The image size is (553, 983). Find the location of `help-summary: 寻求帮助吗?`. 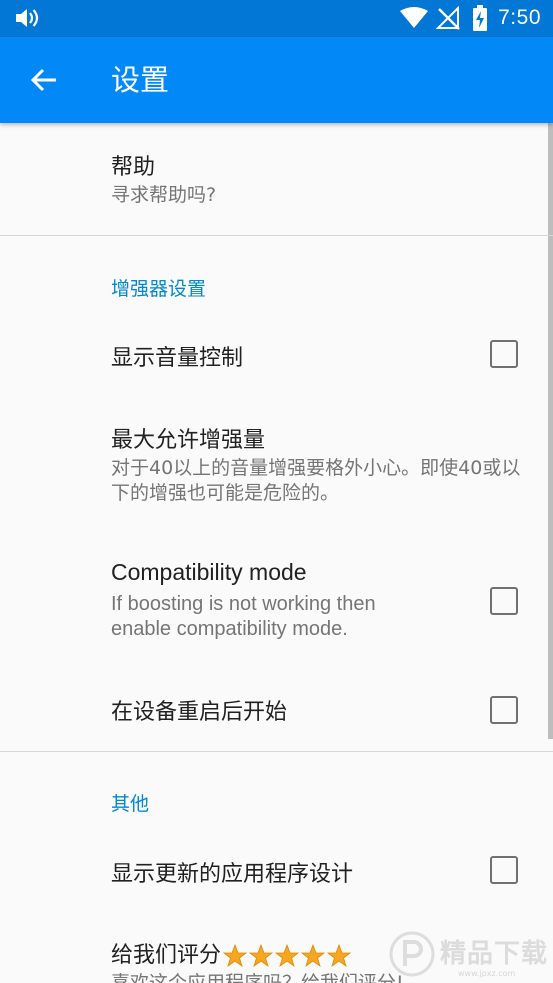

help-summary: 寻求帮助吗? is located at coordinates (164, 195).